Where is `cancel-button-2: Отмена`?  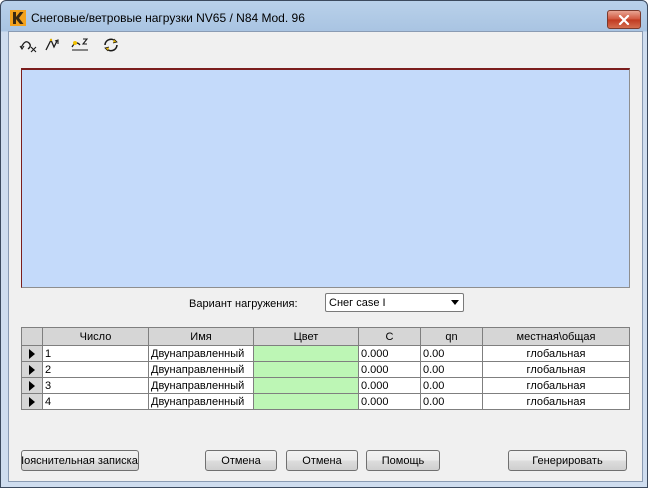
cancel-button-2: Отмена is located at coordinates (322, 460).